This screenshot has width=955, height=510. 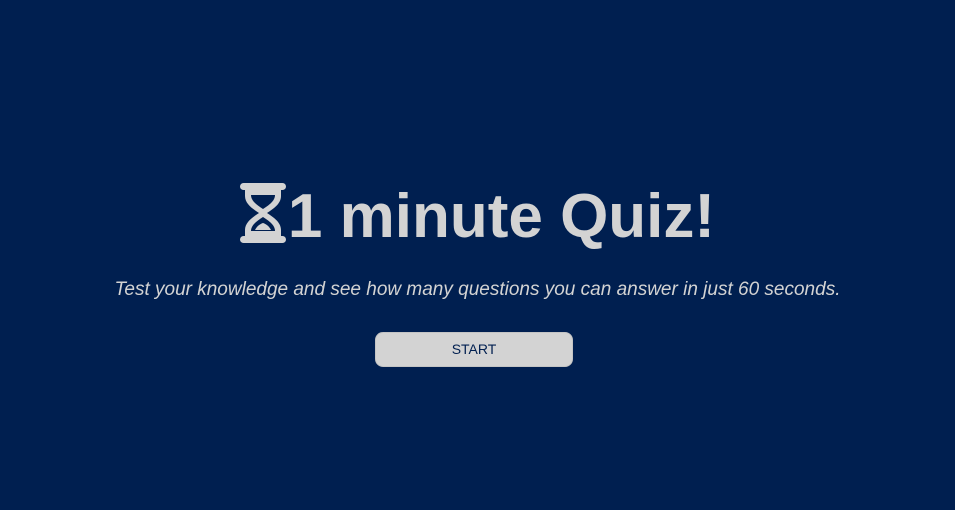 I want to click on title-text: 1 minute Quiz!, so click(x=501, y=216).